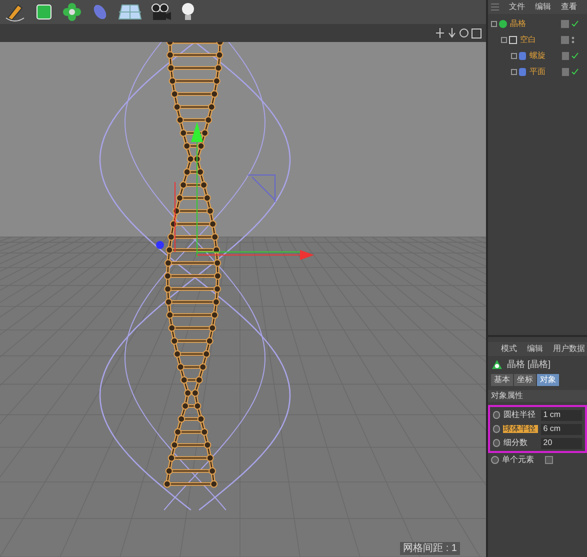 The height and width of the screenshot is (557, 587). What do you see at coordinates (569, 7) in the screenshot?
I see `menu-item: 查看` at bounding box center [569, 7].